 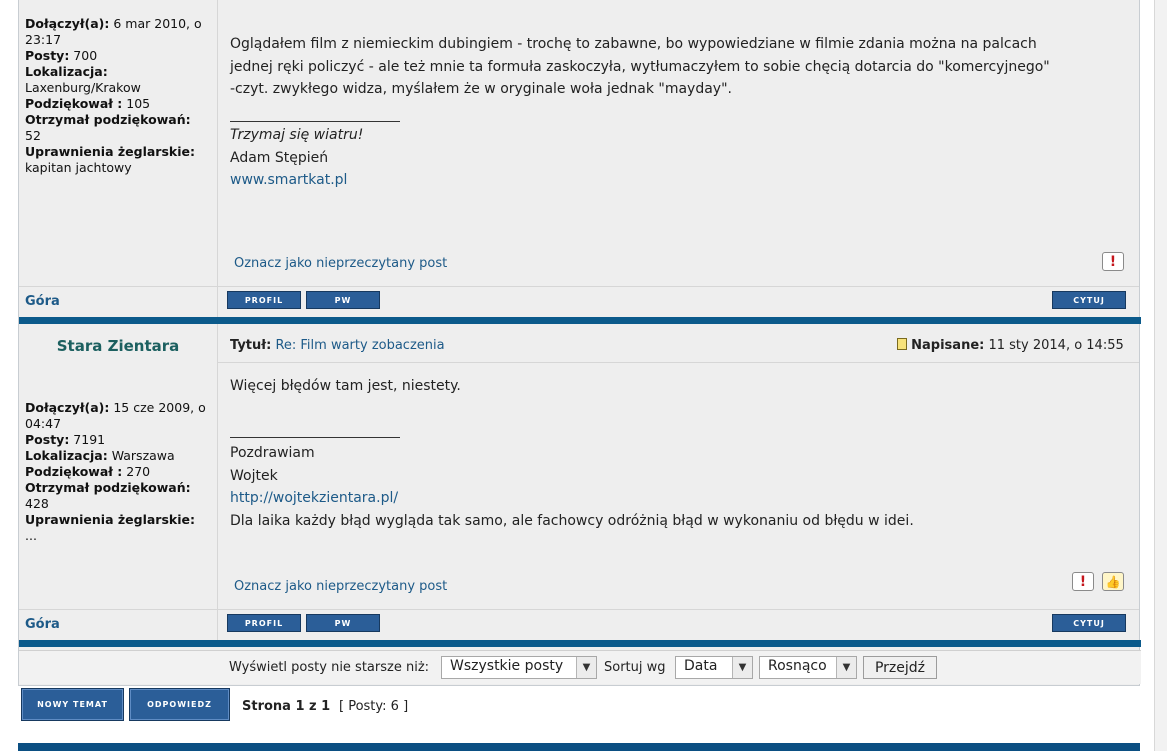 I want to click on sort-direction-select: Rosnąco ▼, so click(x=808, y=667).